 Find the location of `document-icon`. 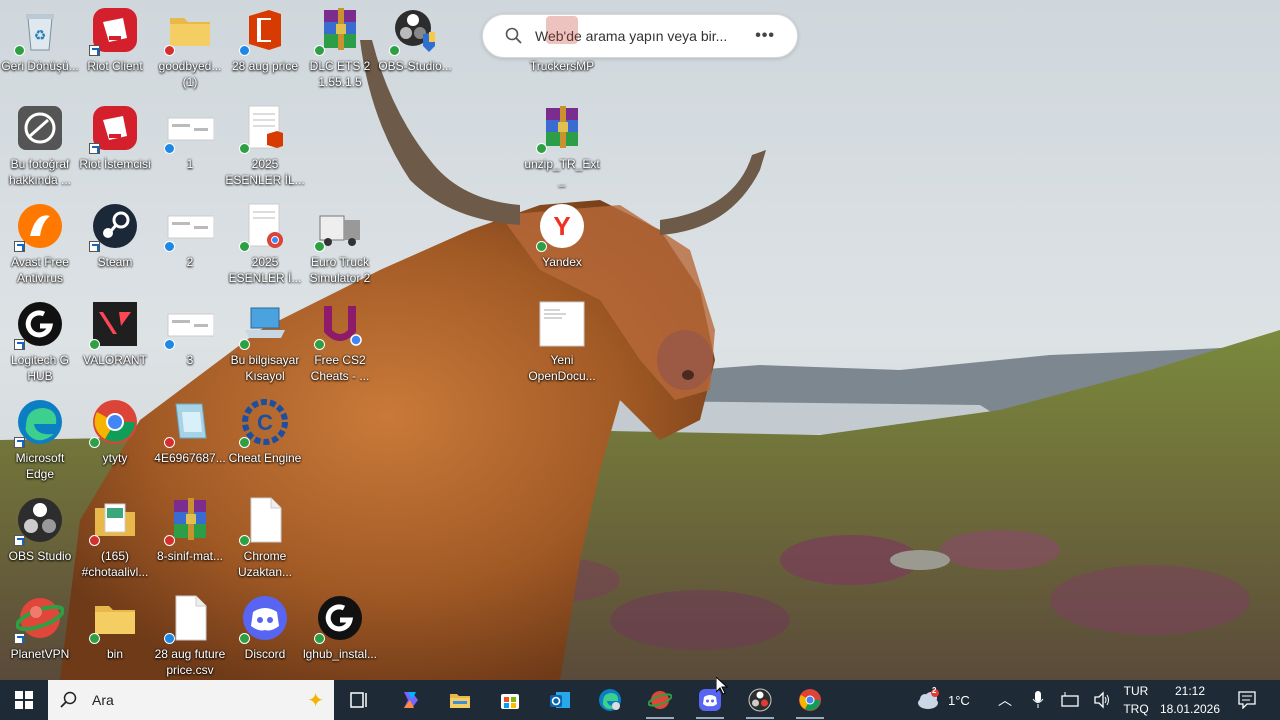

document-icon is located at coordinates (562, 324).